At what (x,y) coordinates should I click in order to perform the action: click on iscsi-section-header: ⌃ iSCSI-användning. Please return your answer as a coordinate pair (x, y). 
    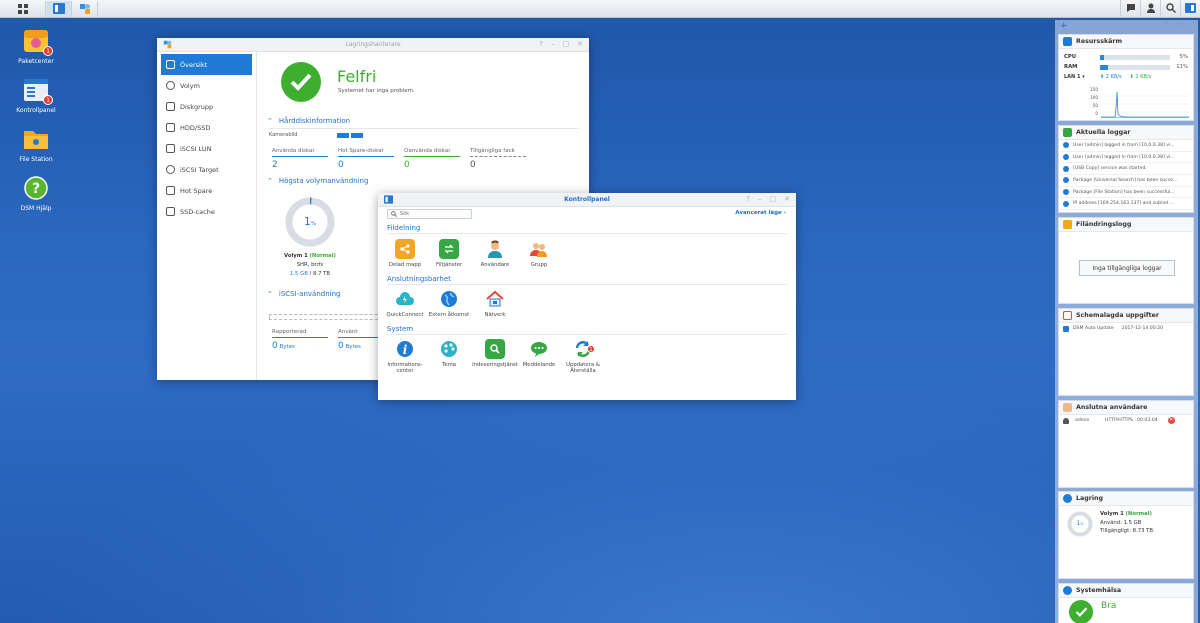
    Looking at the image, I should click on (303, 294).